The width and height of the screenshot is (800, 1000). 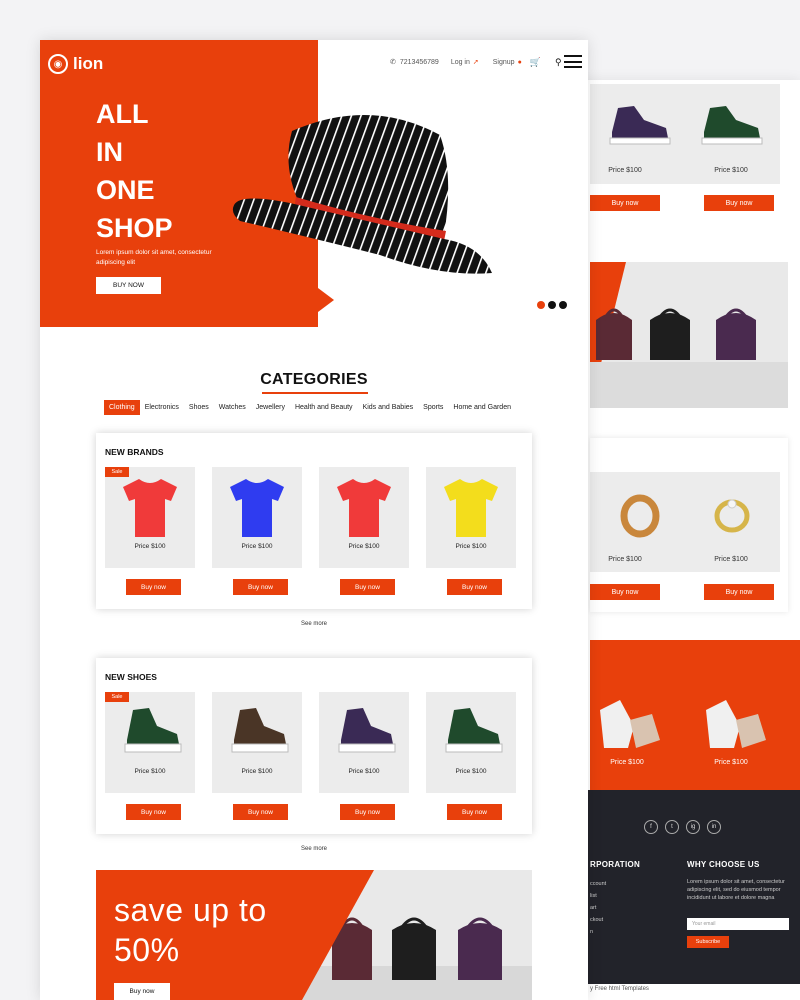 What do you see at coordinates (134, 171) in the screenshot?
I see `hero-title: ALL IN ONE SHOP` at bounding box center [134, 171].